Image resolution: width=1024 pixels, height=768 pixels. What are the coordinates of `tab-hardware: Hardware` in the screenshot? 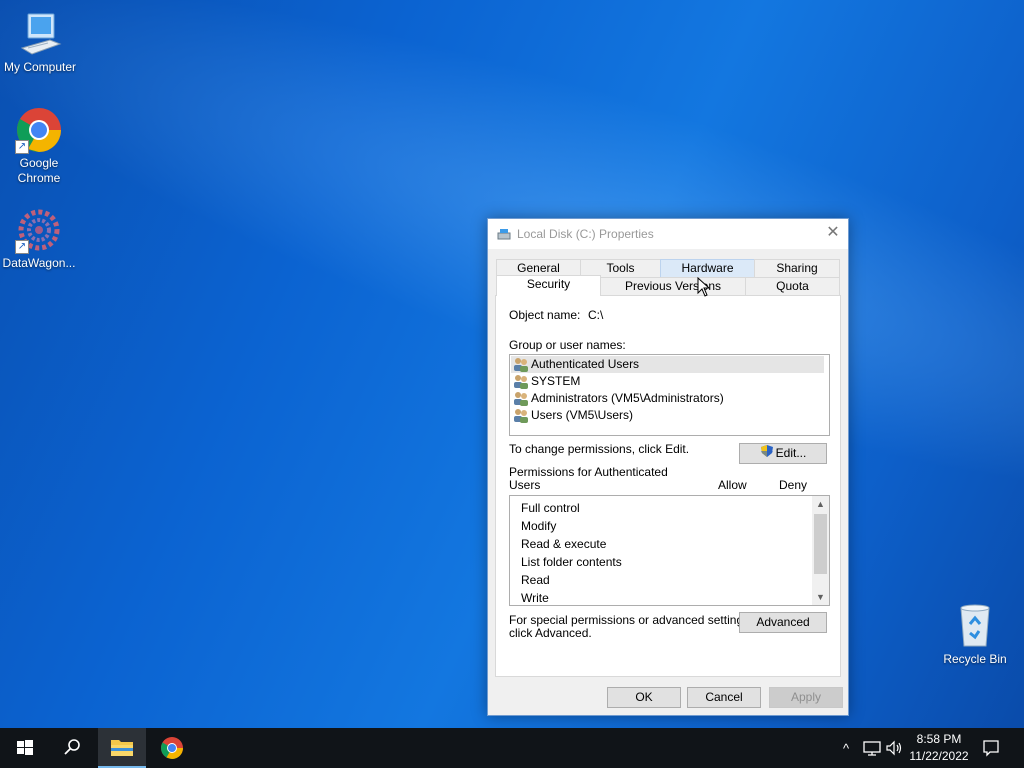 It's located at (707, 268).